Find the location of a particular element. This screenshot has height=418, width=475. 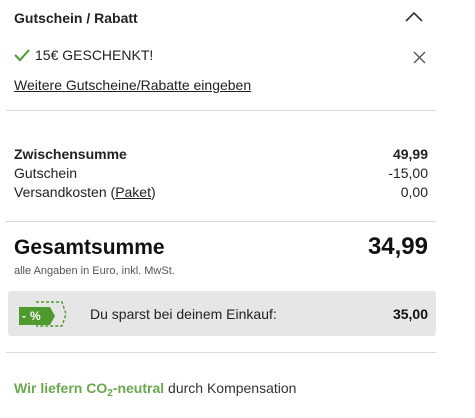

voucher-section-header: Gutschein / Rabatt is located at coordinates (219, 19).